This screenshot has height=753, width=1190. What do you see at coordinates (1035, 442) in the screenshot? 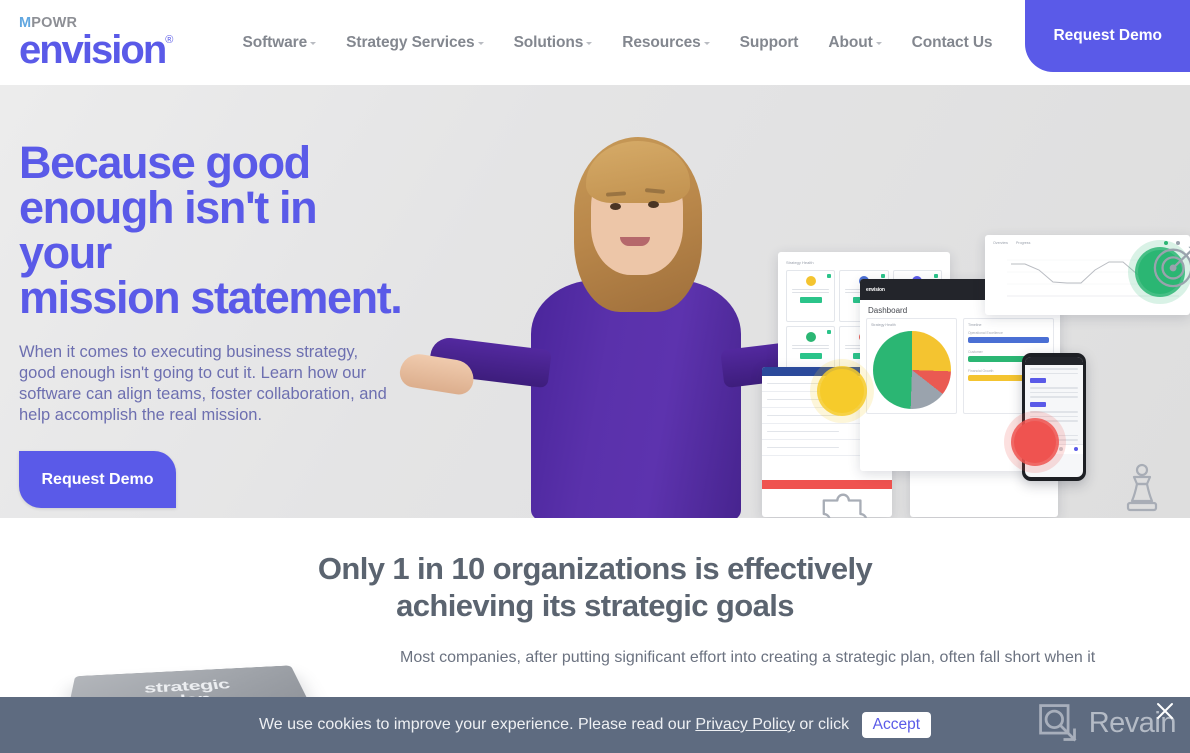
I see `red-circle-accent` at bounding box center [1035, 442].